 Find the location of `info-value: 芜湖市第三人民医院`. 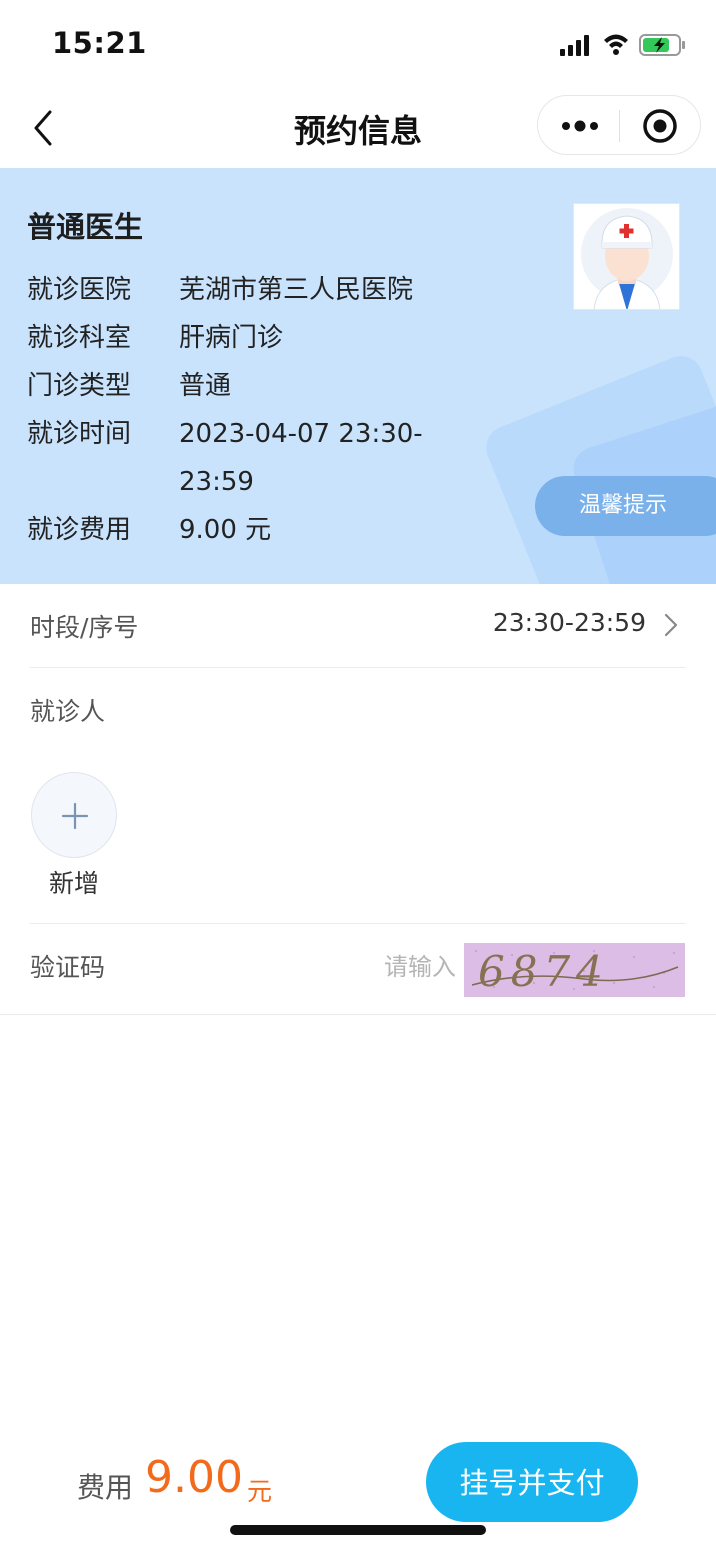

info-value: 芜湖市第三人民医院 is located at coordinates (296, 290).